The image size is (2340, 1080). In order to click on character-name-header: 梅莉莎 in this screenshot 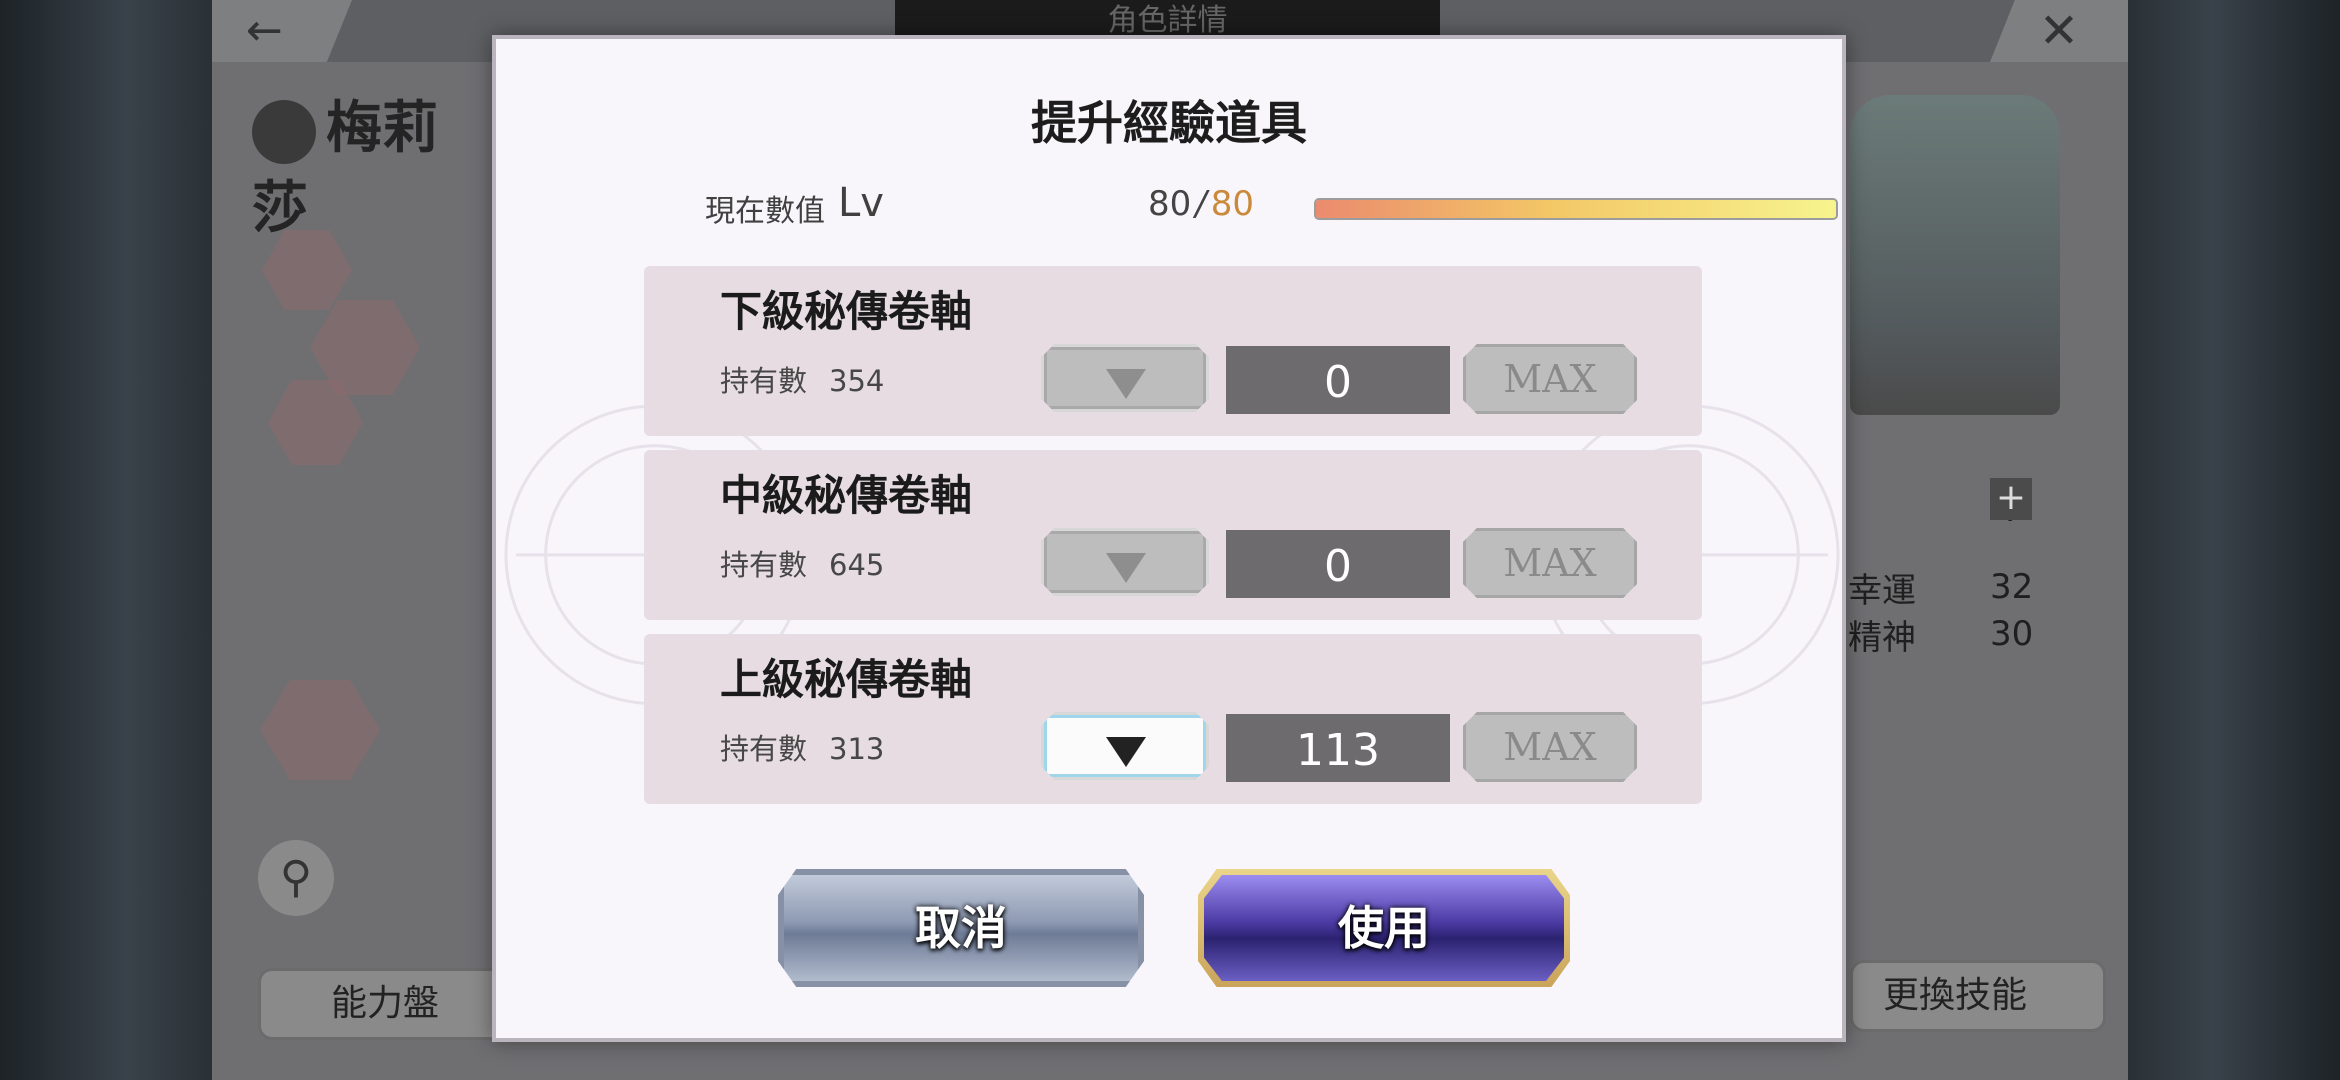, I will do `click(372, 164)`.